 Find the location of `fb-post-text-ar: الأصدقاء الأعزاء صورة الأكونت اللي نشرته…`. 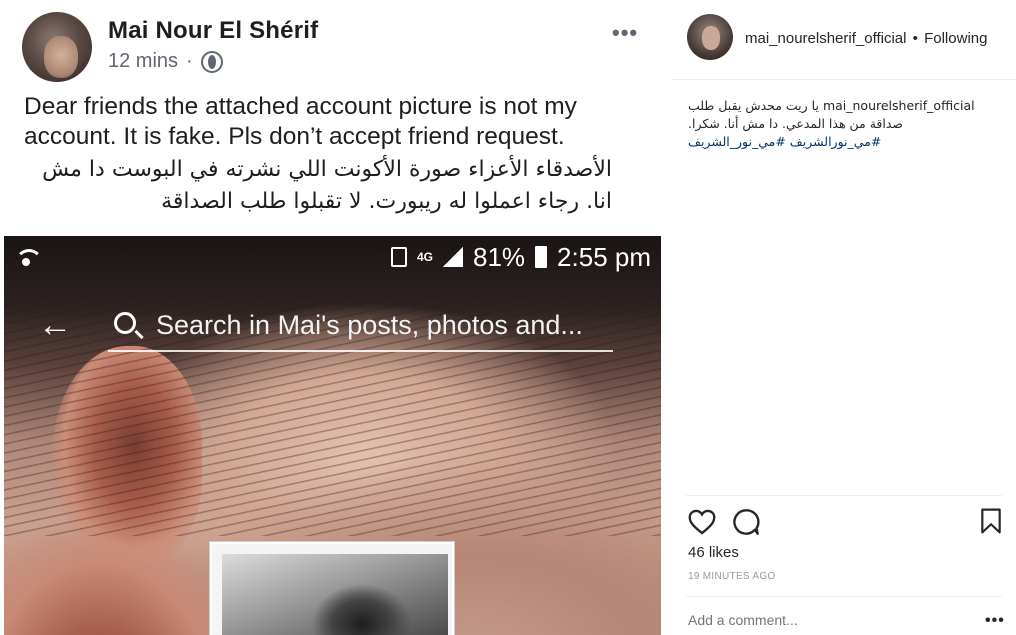

fb-post-text-ar: الأصدقاء الأعزاء صورة الأكونت اللي نشرته… is located at coordinates (327, 185).